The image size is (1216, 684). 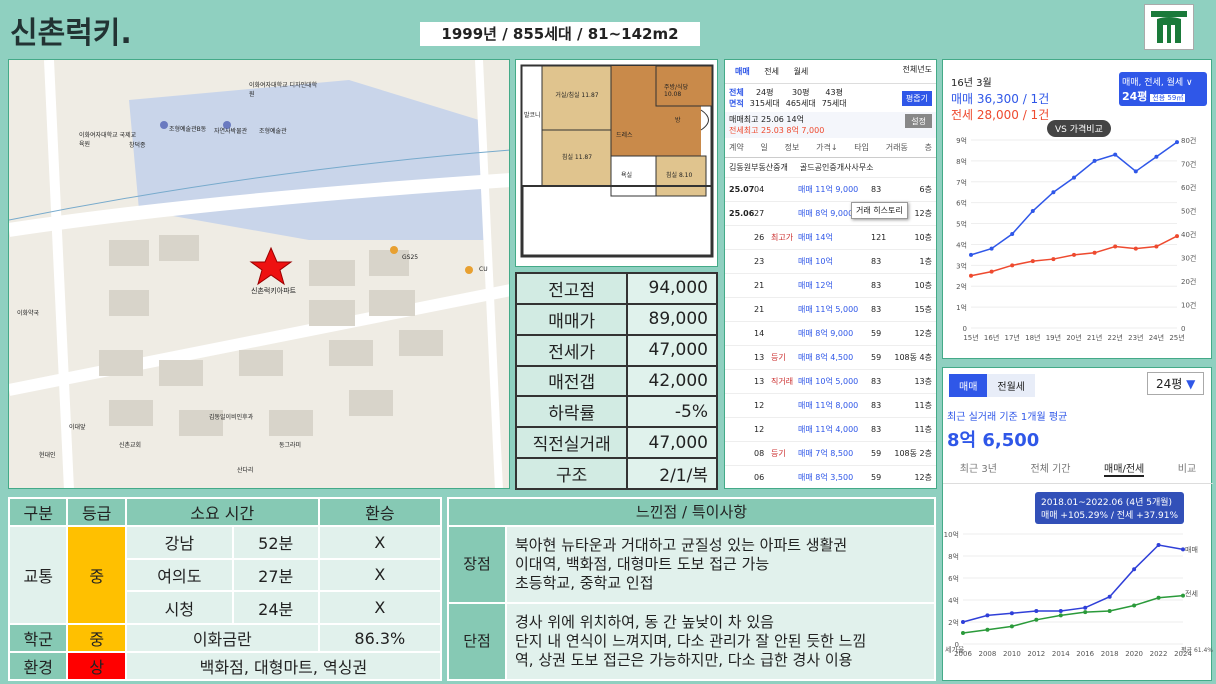 I want to click on table-row: 12 매매 11억 4,000 83 11층, so click(x=830, y=430).